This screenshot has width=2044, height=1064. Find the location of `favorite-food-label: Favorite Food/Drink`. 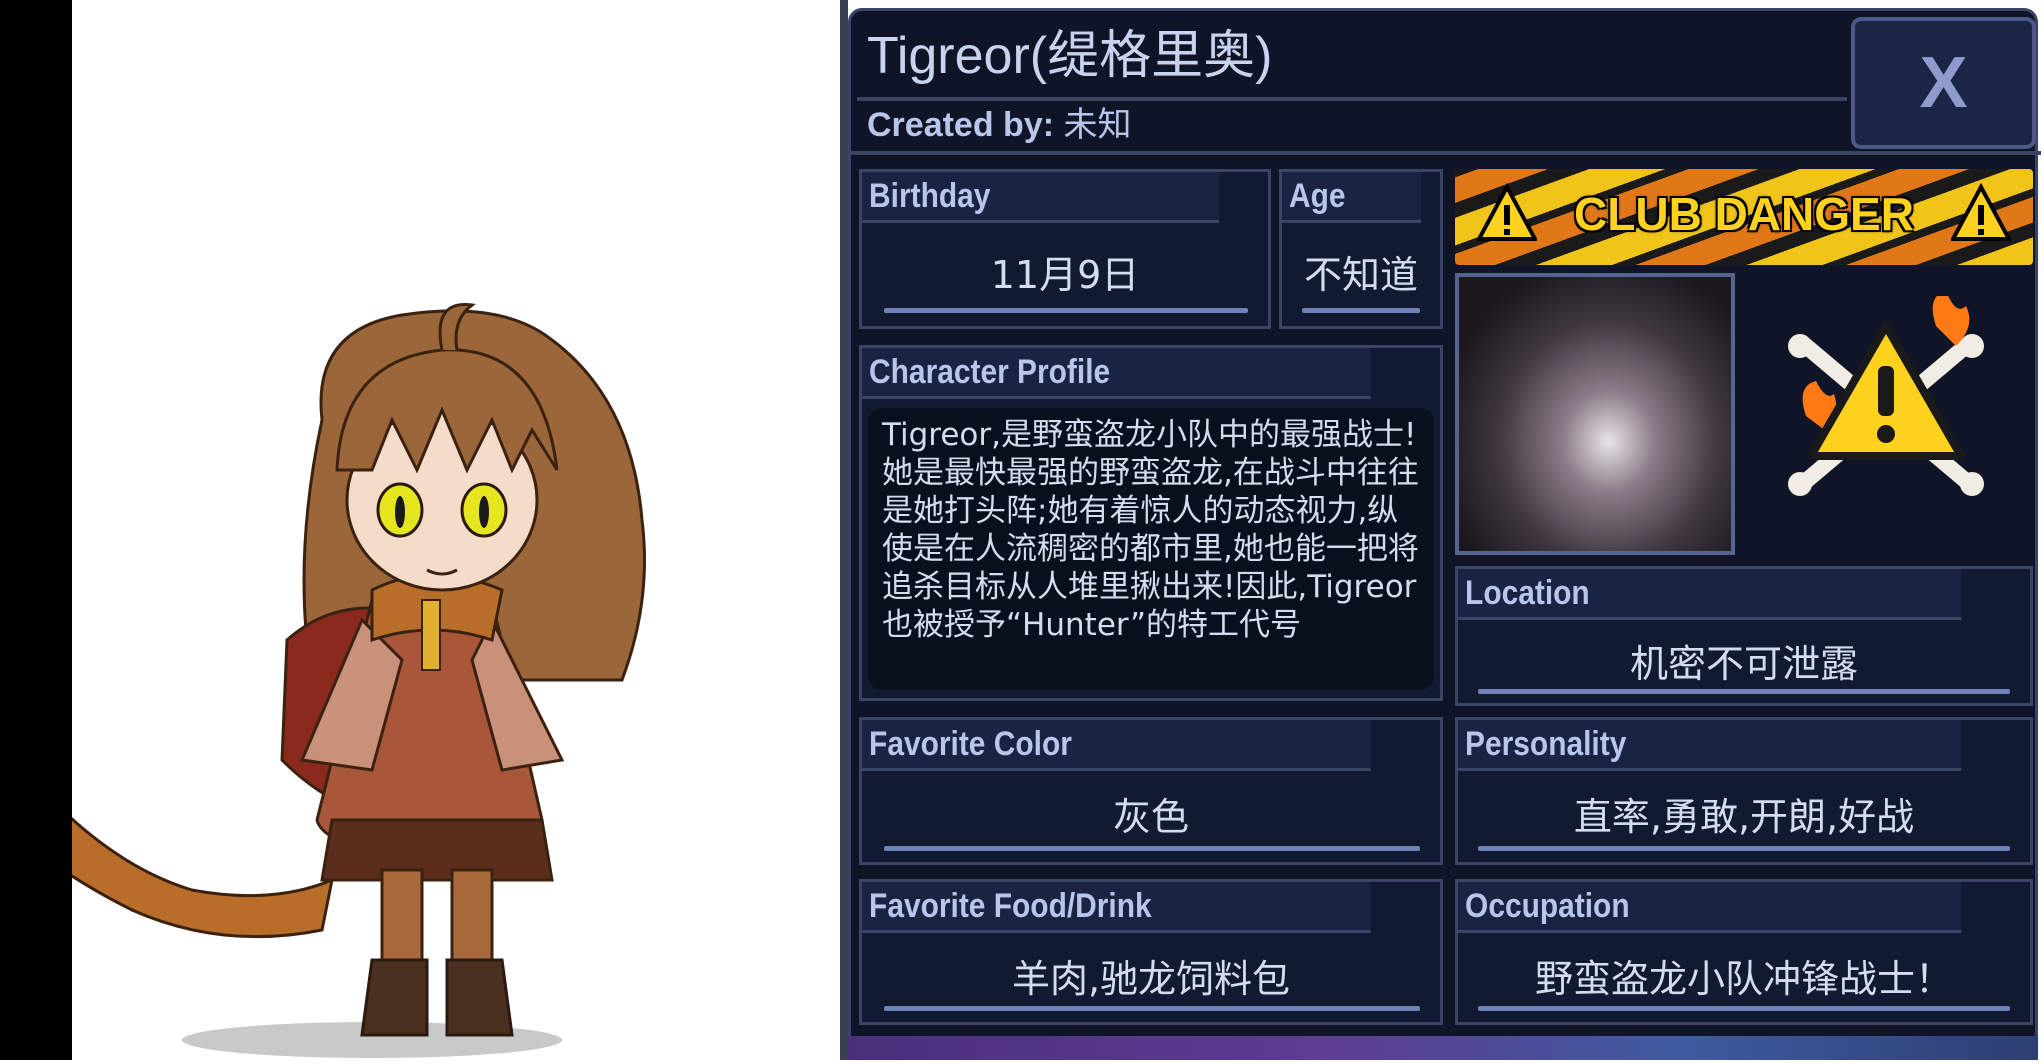

favorite-food-label: Favorite Food/Drink is located at coordinates (1116, 907).